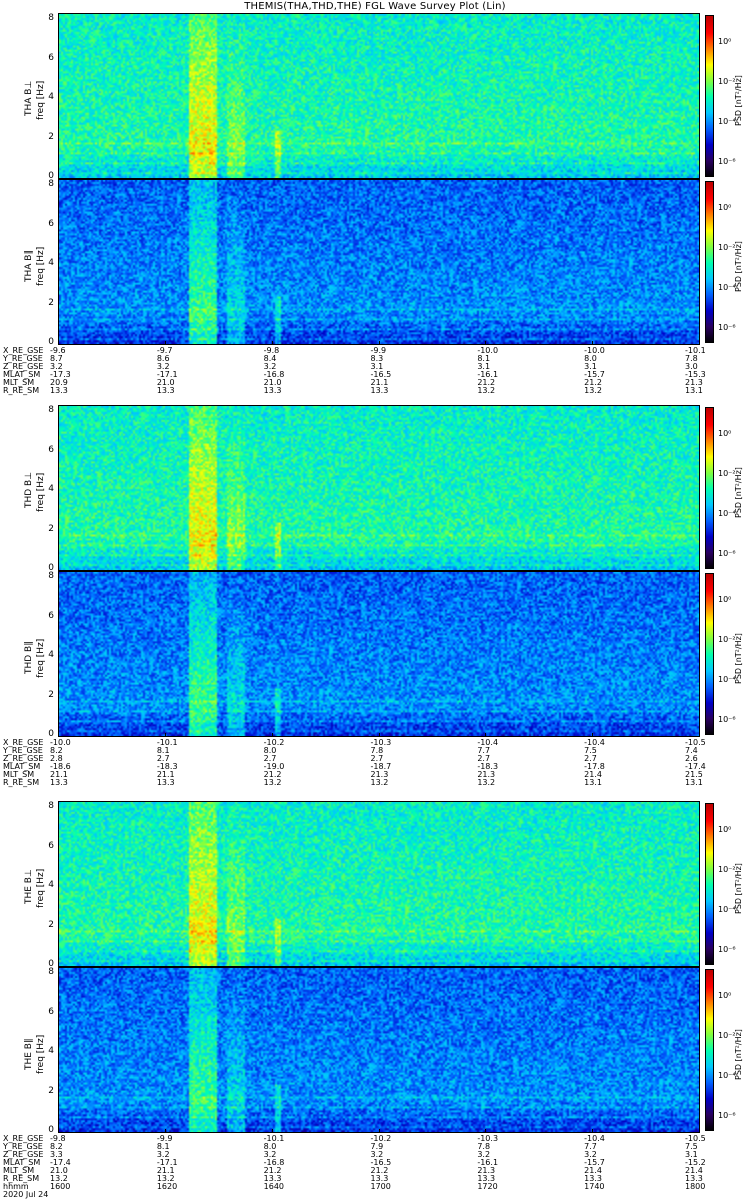 The image size is (750, 1200). I want to click on date-label: 2020 Jul 24, so click(26, 1194).